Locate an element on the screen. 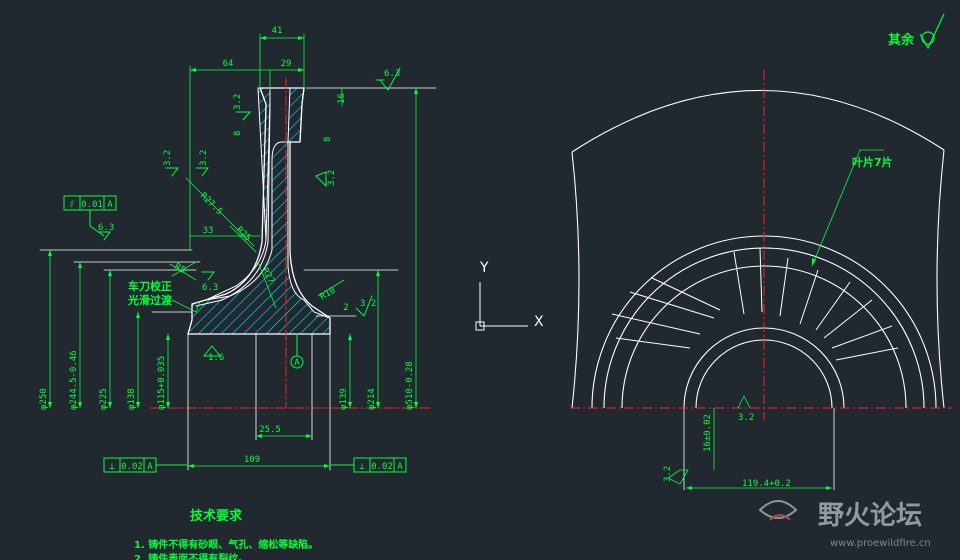 The height and width of the screenshot is (560, 960). roughness-hub-left: 6.3 is located at coordinates (106, 228).